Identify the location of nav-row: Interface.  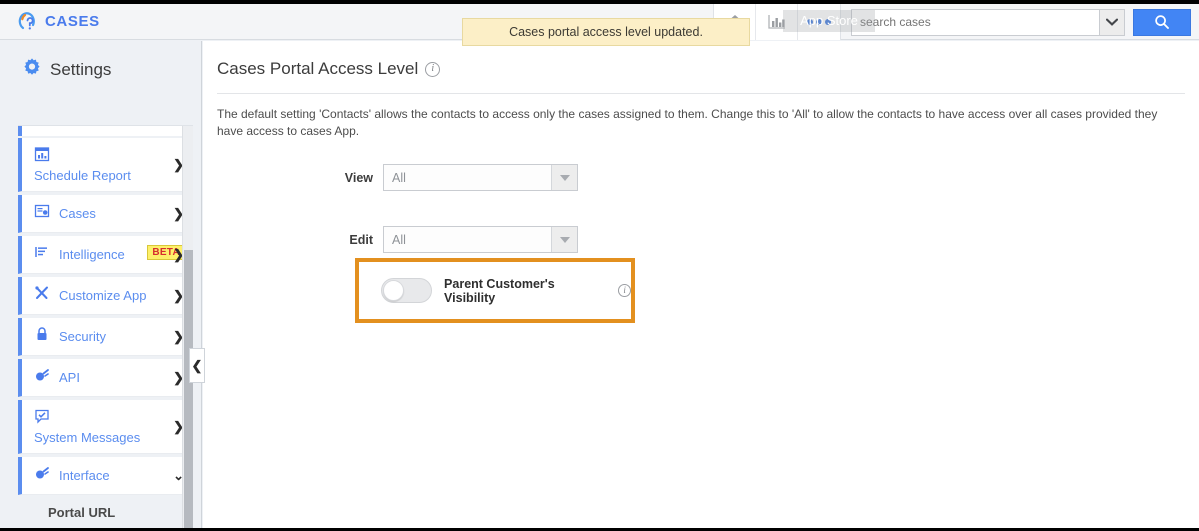
(100, 475).